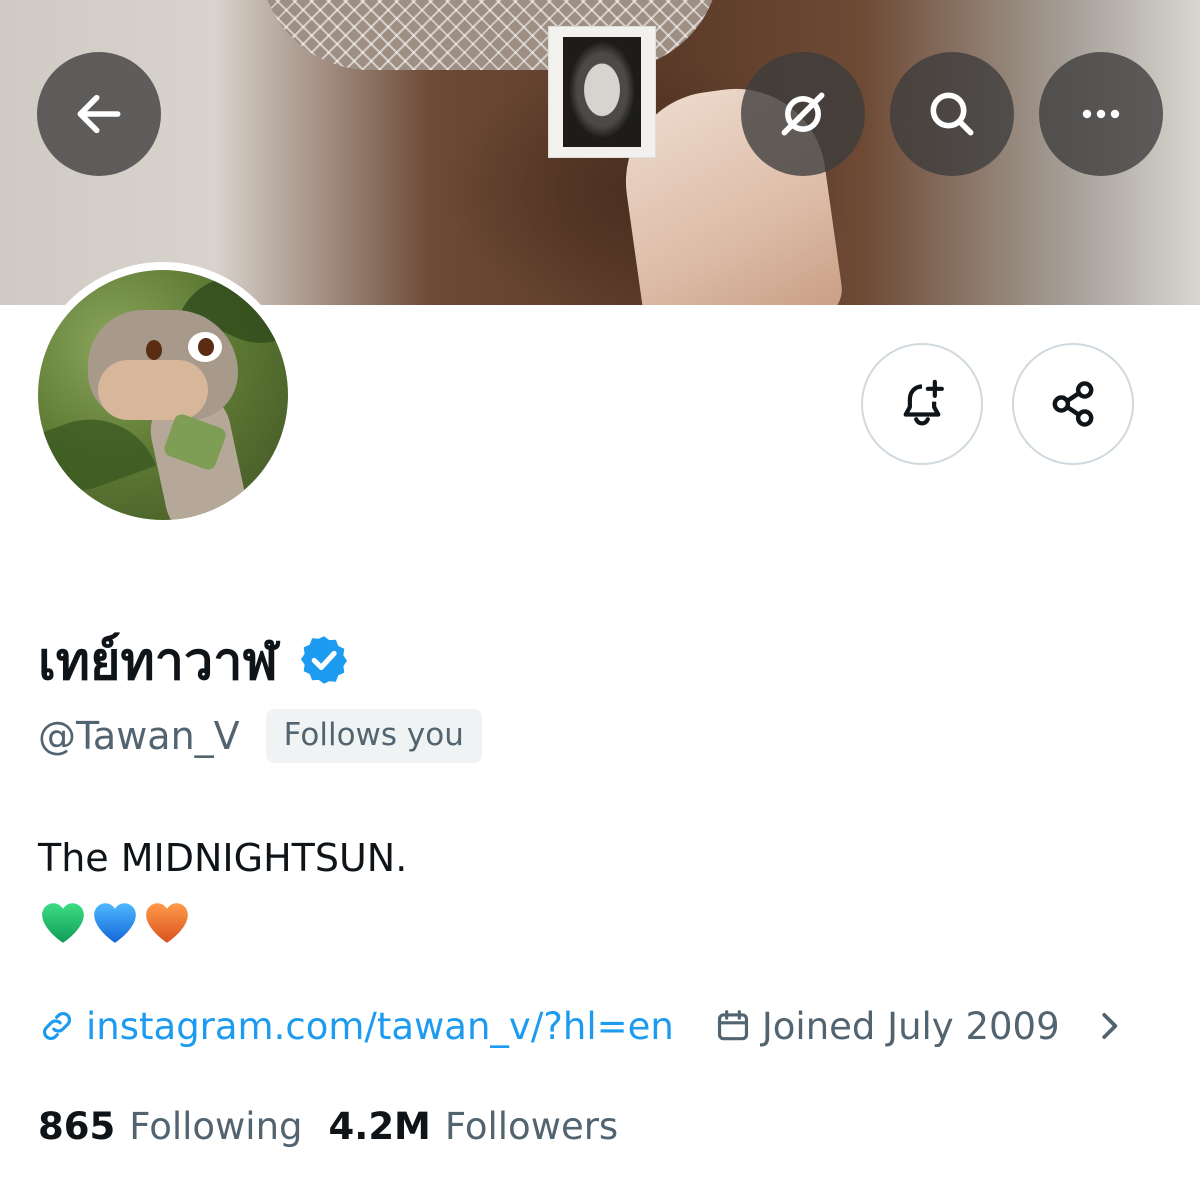 The image size is (1200, 1182). Describe the element at coordinates (732, 1025) in the screenshot. I see `calendar-icon` at that location.